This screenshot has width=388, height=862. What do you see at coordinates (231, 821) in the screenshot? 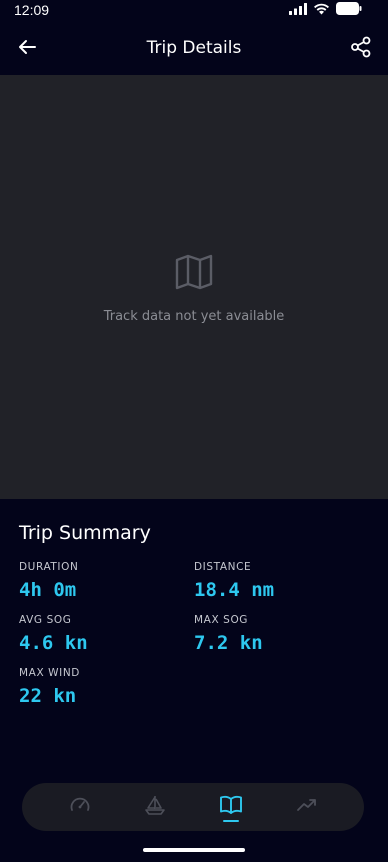
I see `nav-active-indicator` at bounding box center [231, 821].